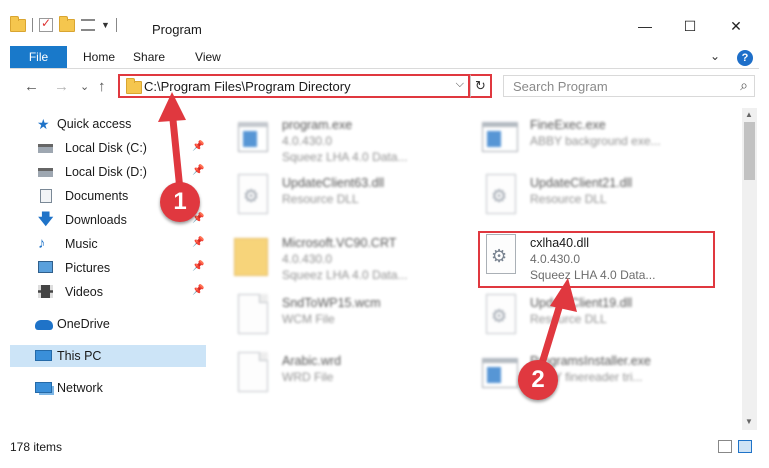 The image size is (769, 468). I want to click on callout-2: 2, so click(538, 380).